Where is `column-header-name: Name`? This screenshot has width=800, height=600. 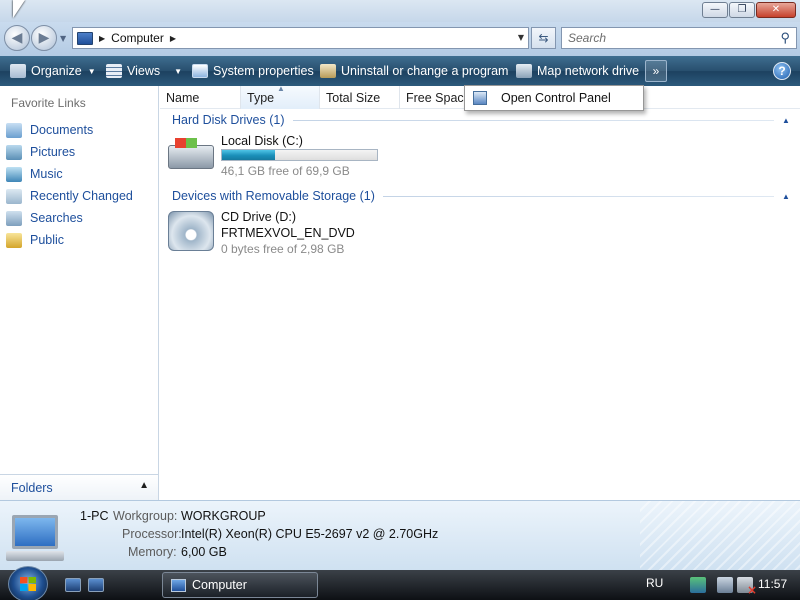
column-header-name: Name is located at coordinates (200, 97).